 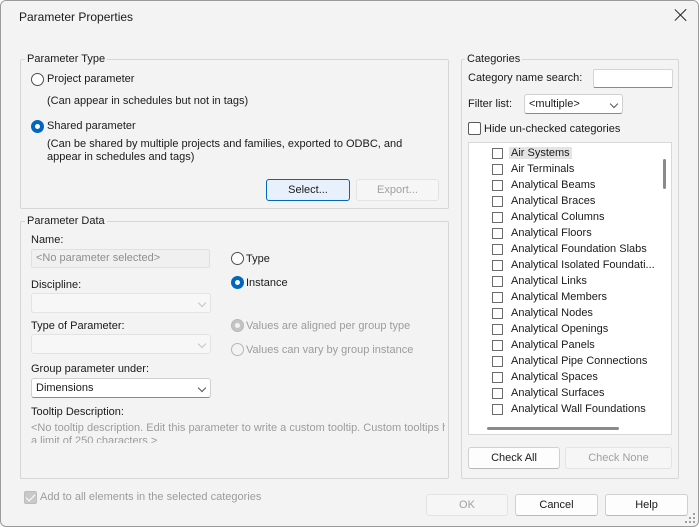 I want to click on list-item: Analytical Surfaces, so click(x=564, y=394).